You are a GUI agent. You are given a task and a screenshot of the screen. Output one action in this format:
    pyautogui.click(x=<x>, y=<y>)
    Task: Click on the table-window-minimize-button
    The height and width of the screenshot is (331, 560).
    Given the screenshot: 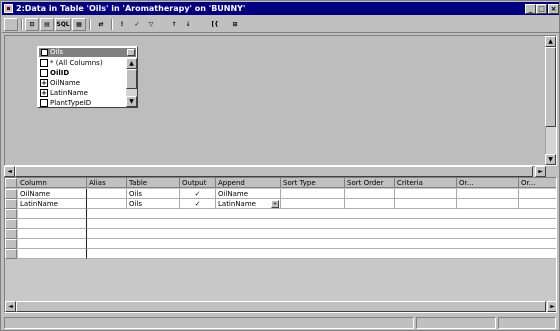 What is the action you would take?
    pyautogui.click(x=131, y=52)
    